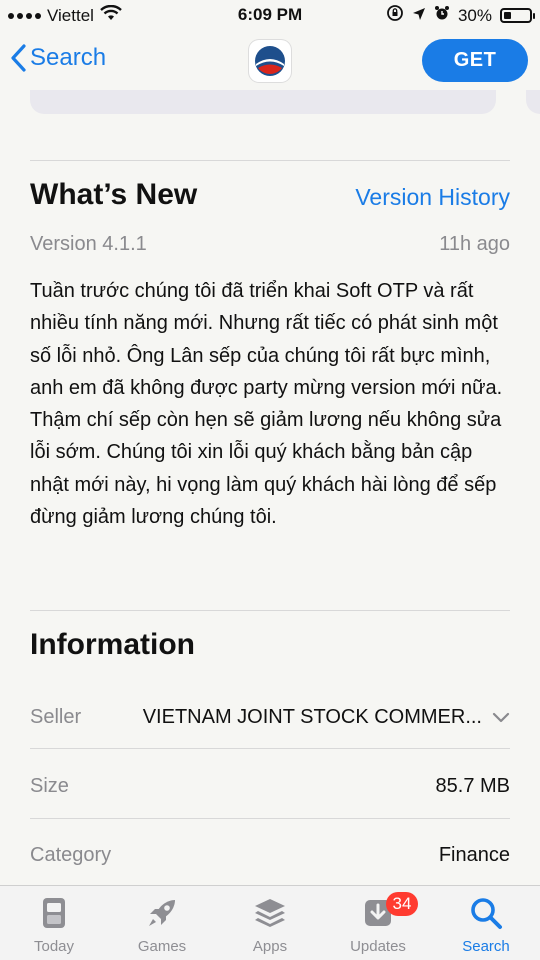 The image size is (540, 960). What do you see at coordinates (54, 946) in the screenshot?
I see `tab-label: Today` at bounding box center [54, 946].